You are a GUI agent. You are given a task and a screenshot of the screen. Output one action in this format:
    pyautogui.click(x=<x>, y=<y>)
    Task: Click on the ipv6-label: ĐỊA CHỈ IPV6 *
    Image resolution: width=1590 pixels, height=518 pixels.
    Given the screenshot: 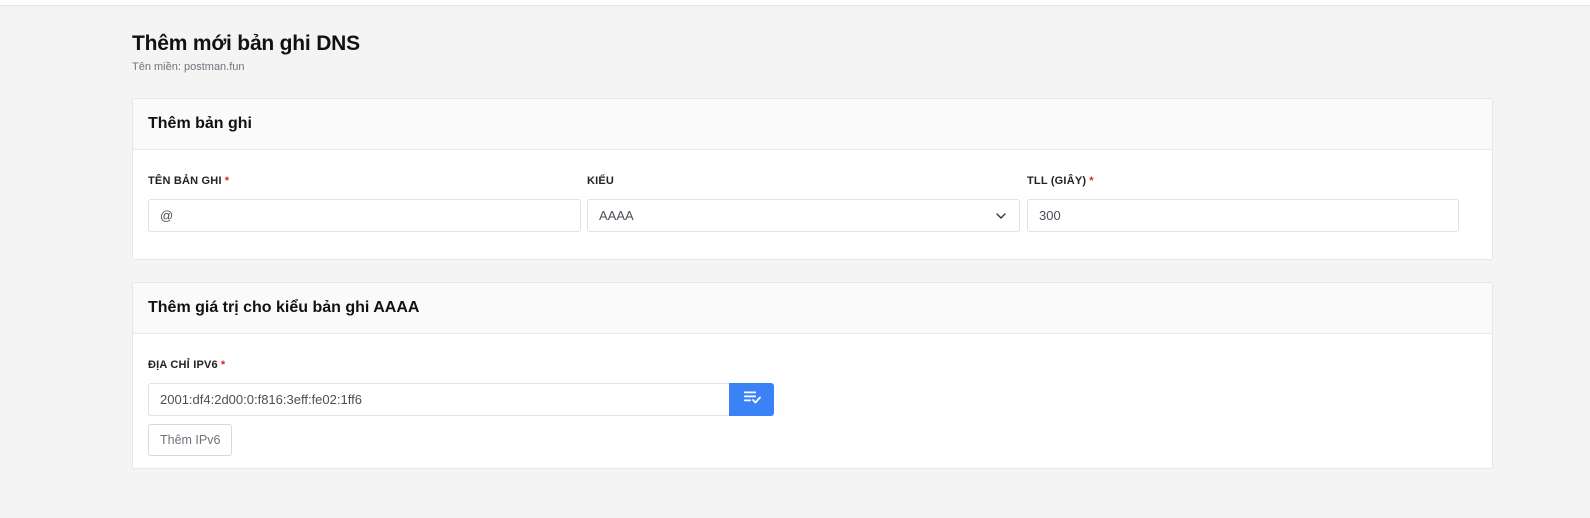 What is the action you would take?
    pyautogui.click(x=186, y=365)
    